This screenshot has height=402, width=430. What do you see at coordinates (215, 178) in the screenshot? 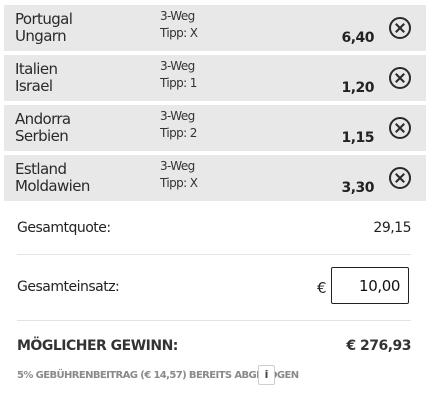
I see `bet-item: Estland Moldawien 3-Weg Tipp: X 3,30` at bounding box center [215, 178].